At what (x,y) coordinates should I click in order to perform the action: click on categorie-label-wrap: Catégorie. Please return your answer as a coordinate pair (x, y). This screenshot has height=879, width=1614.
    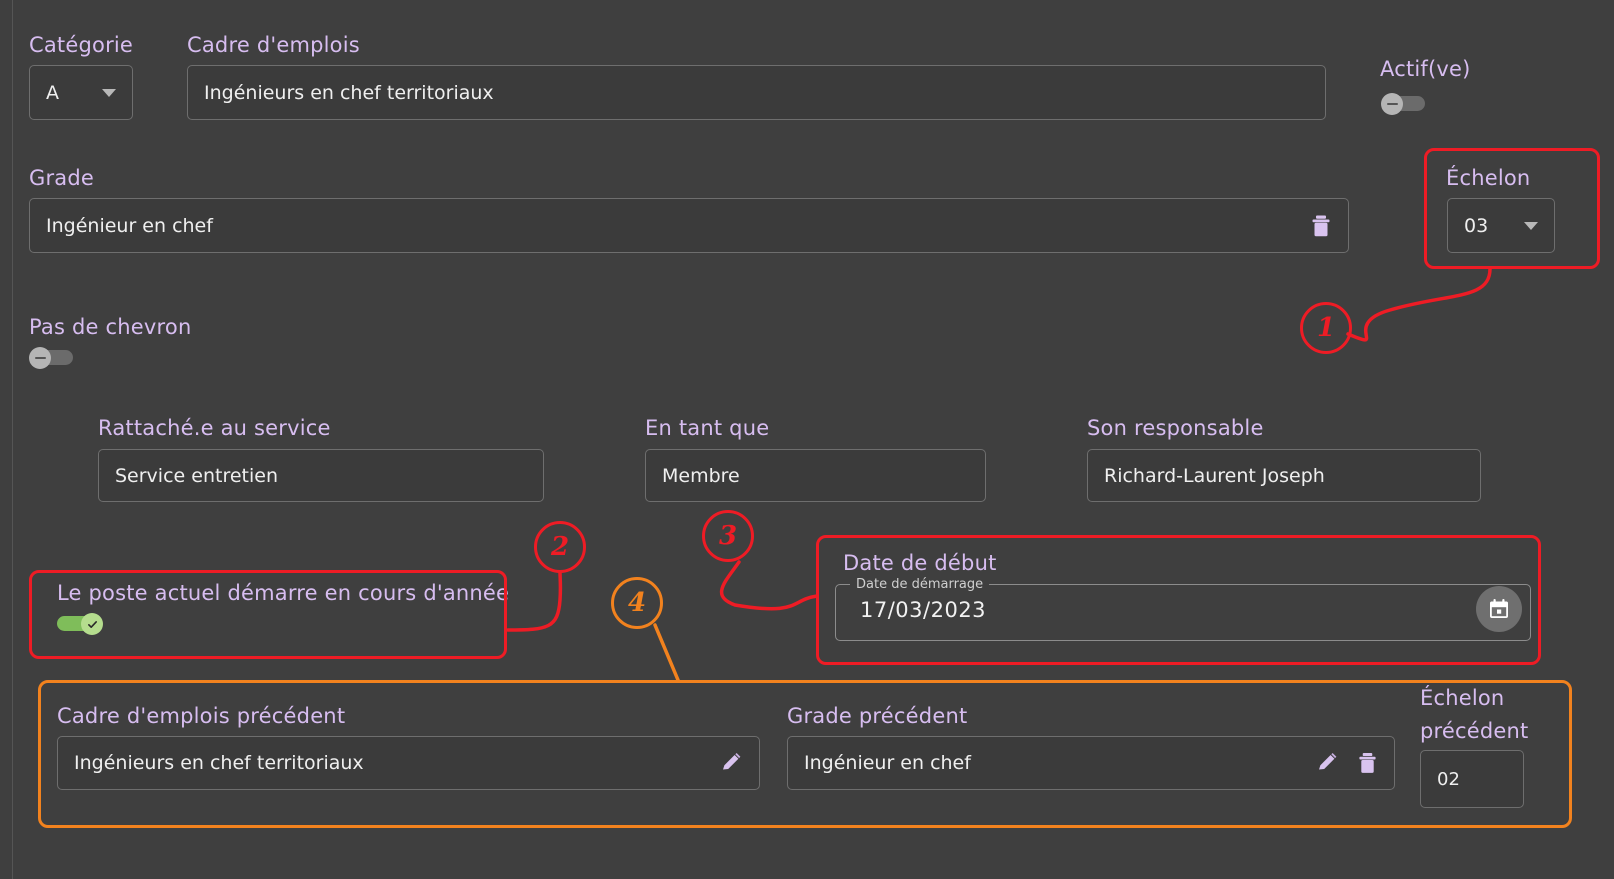
    Looking at the image, I should click on (81, 45).